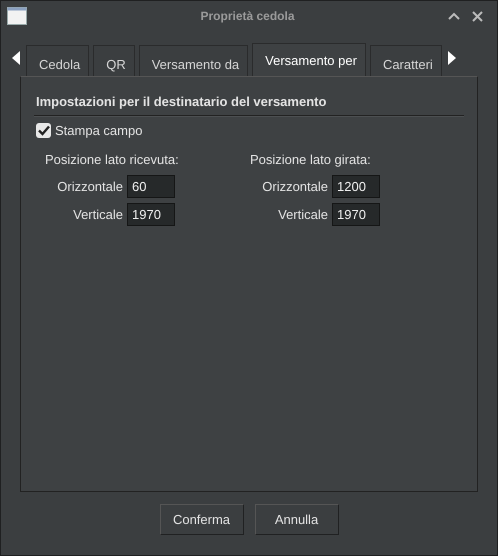 This screenshot has height=556, width=498. I want to click on dialog-button: Annulla, so click(296, 519).